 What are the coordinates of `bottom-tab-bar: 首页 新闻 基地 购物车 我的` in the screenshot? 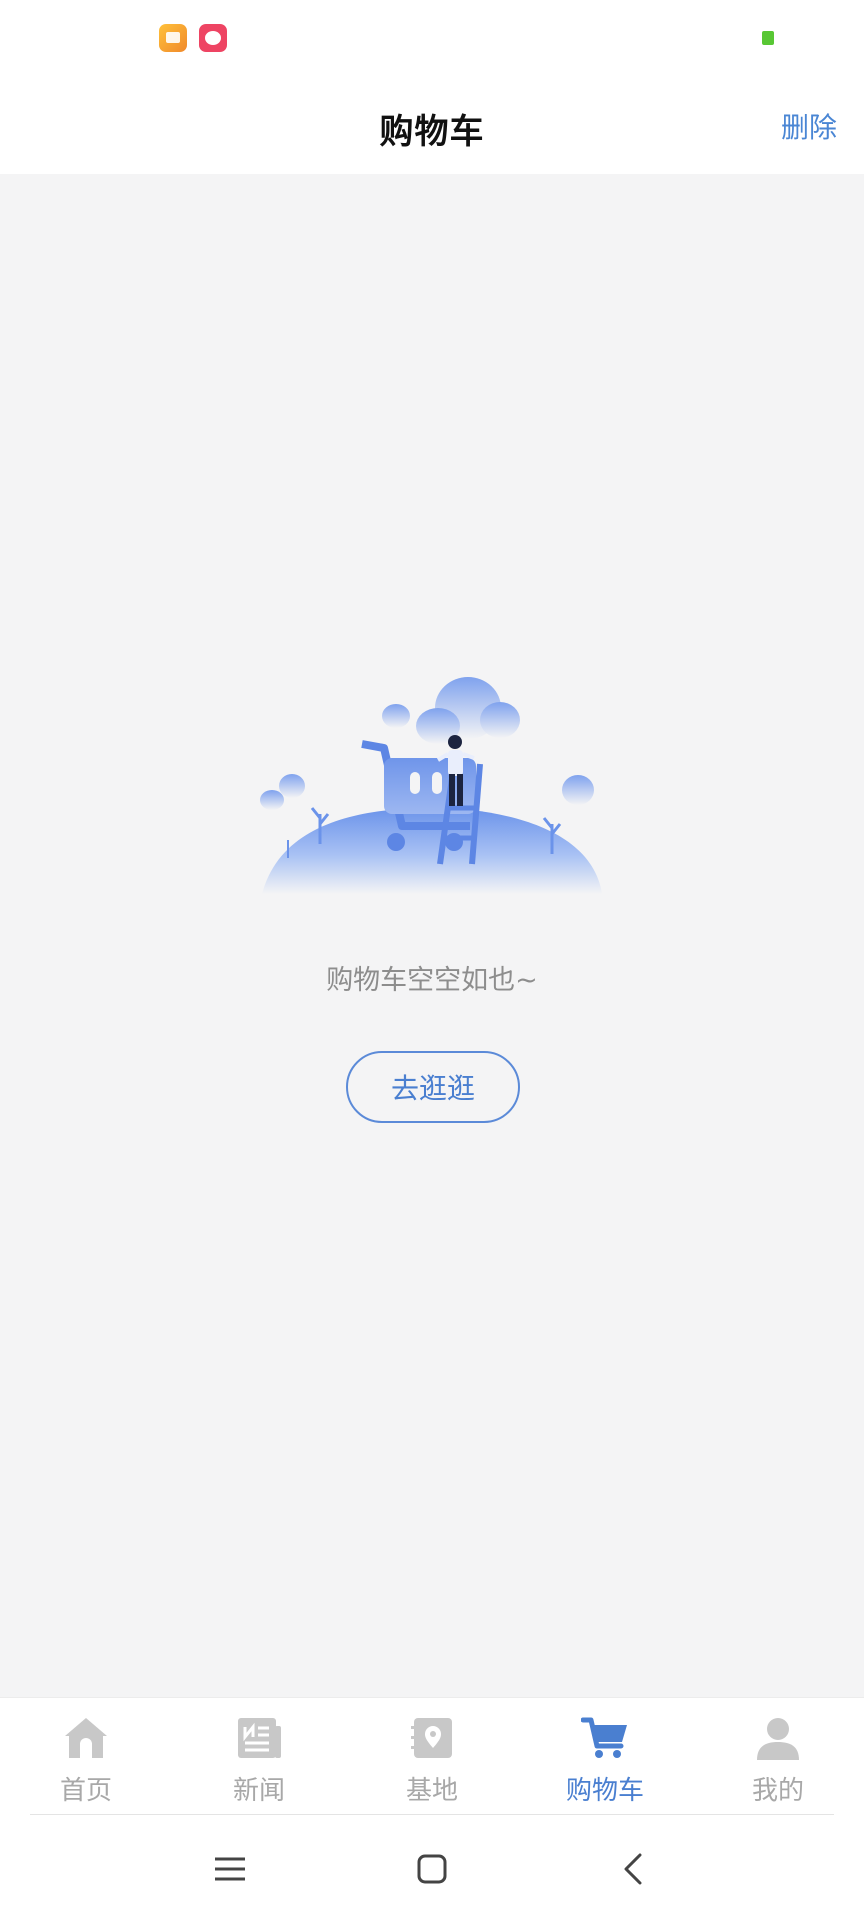 It's located at (432, 1756).